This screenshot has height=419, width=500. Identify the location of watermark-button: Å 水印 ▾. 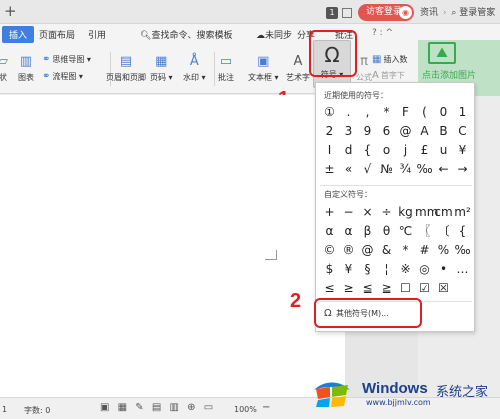
(194, 68).